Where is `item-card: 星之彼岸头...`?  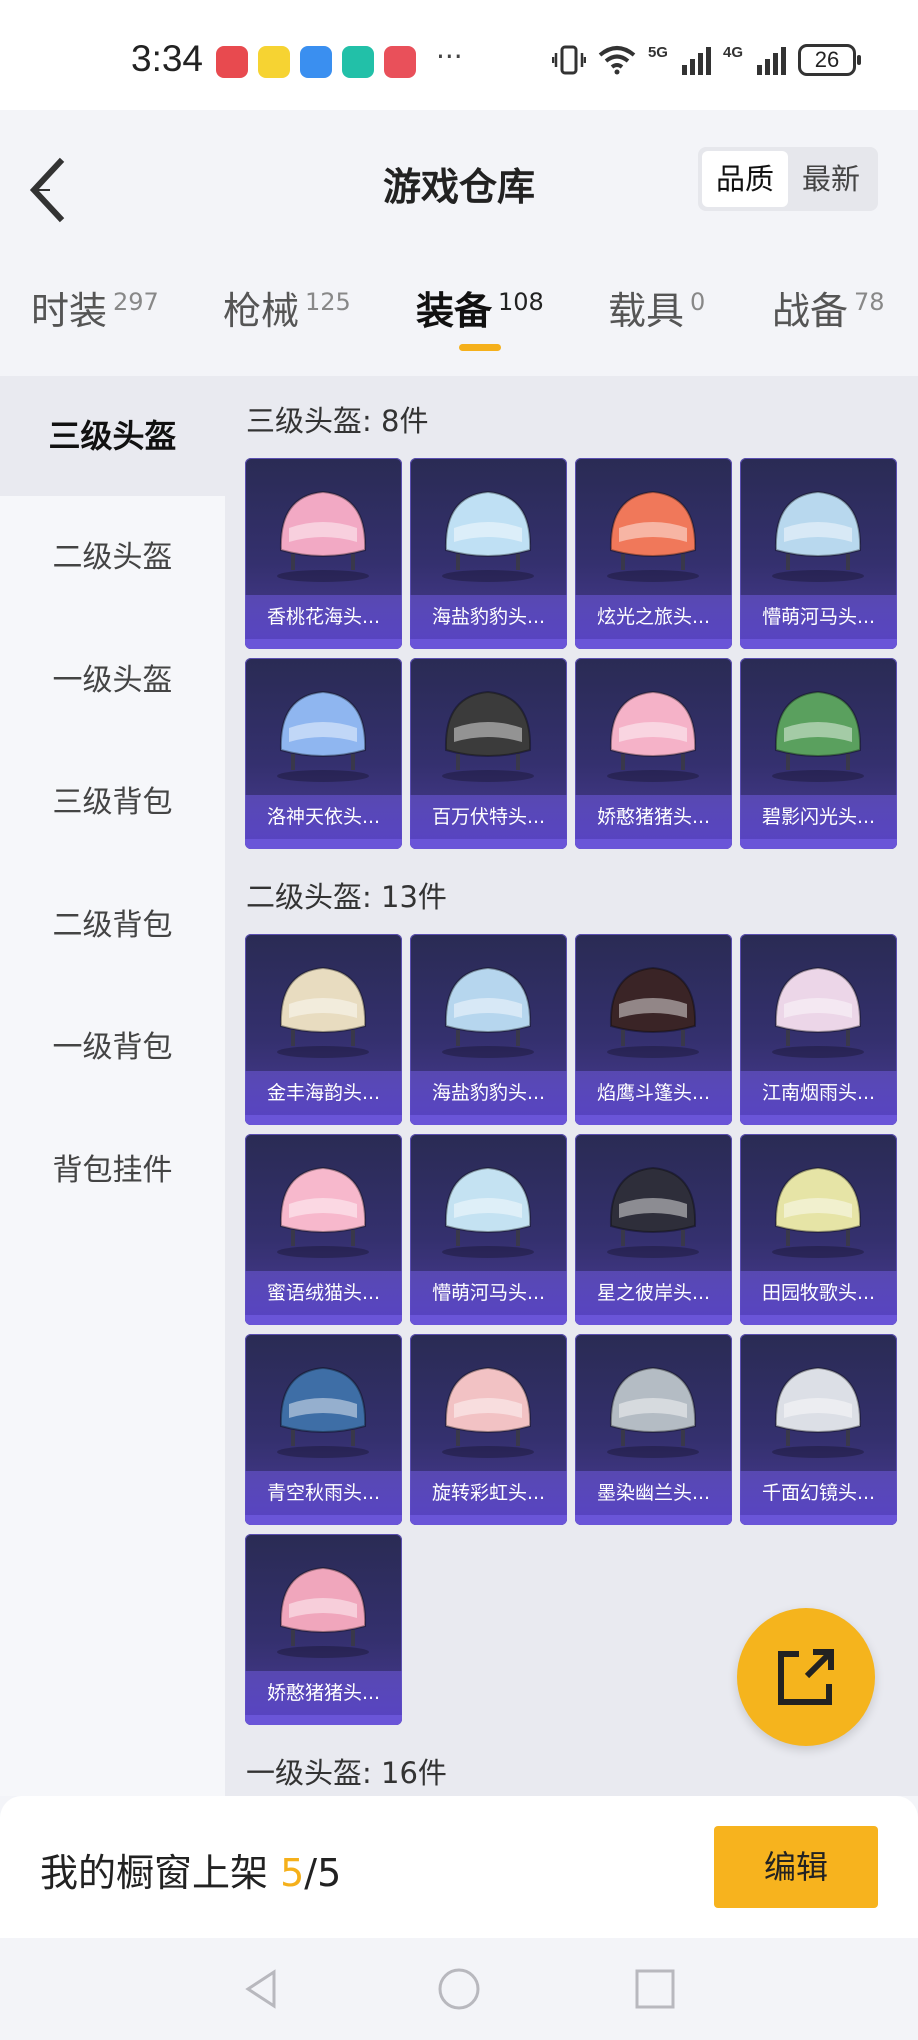 item-card: 星之彼岸头... is located at coordinates (653, 1229).